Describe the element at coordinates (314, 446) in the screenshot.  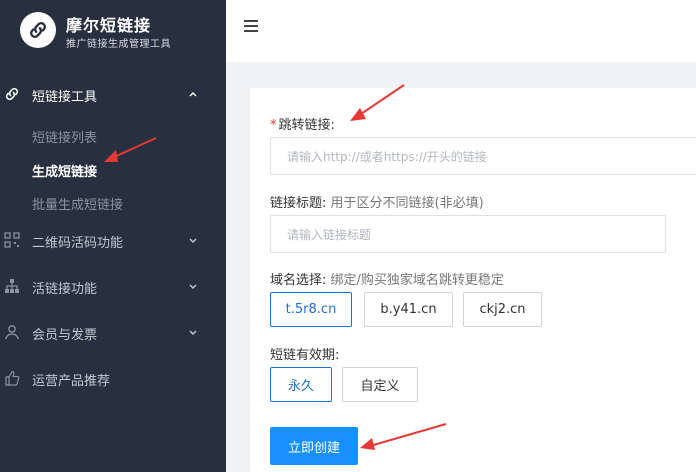
I see `create-button: 立即创建` at that location.